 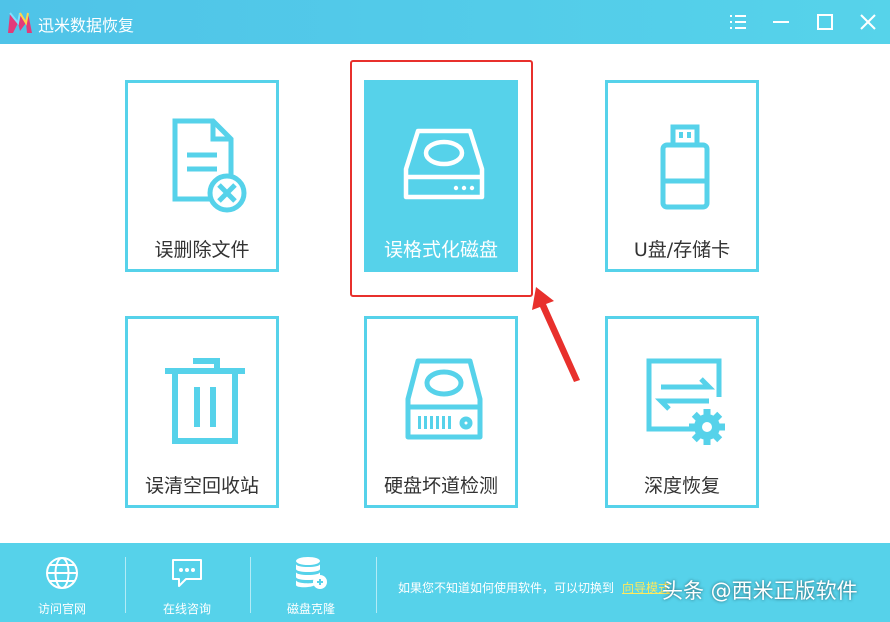 What do you see at coordinates (681, 486) in the screenshot?
I see `card-label: 深度恢复` at bounding box center [681, 486].